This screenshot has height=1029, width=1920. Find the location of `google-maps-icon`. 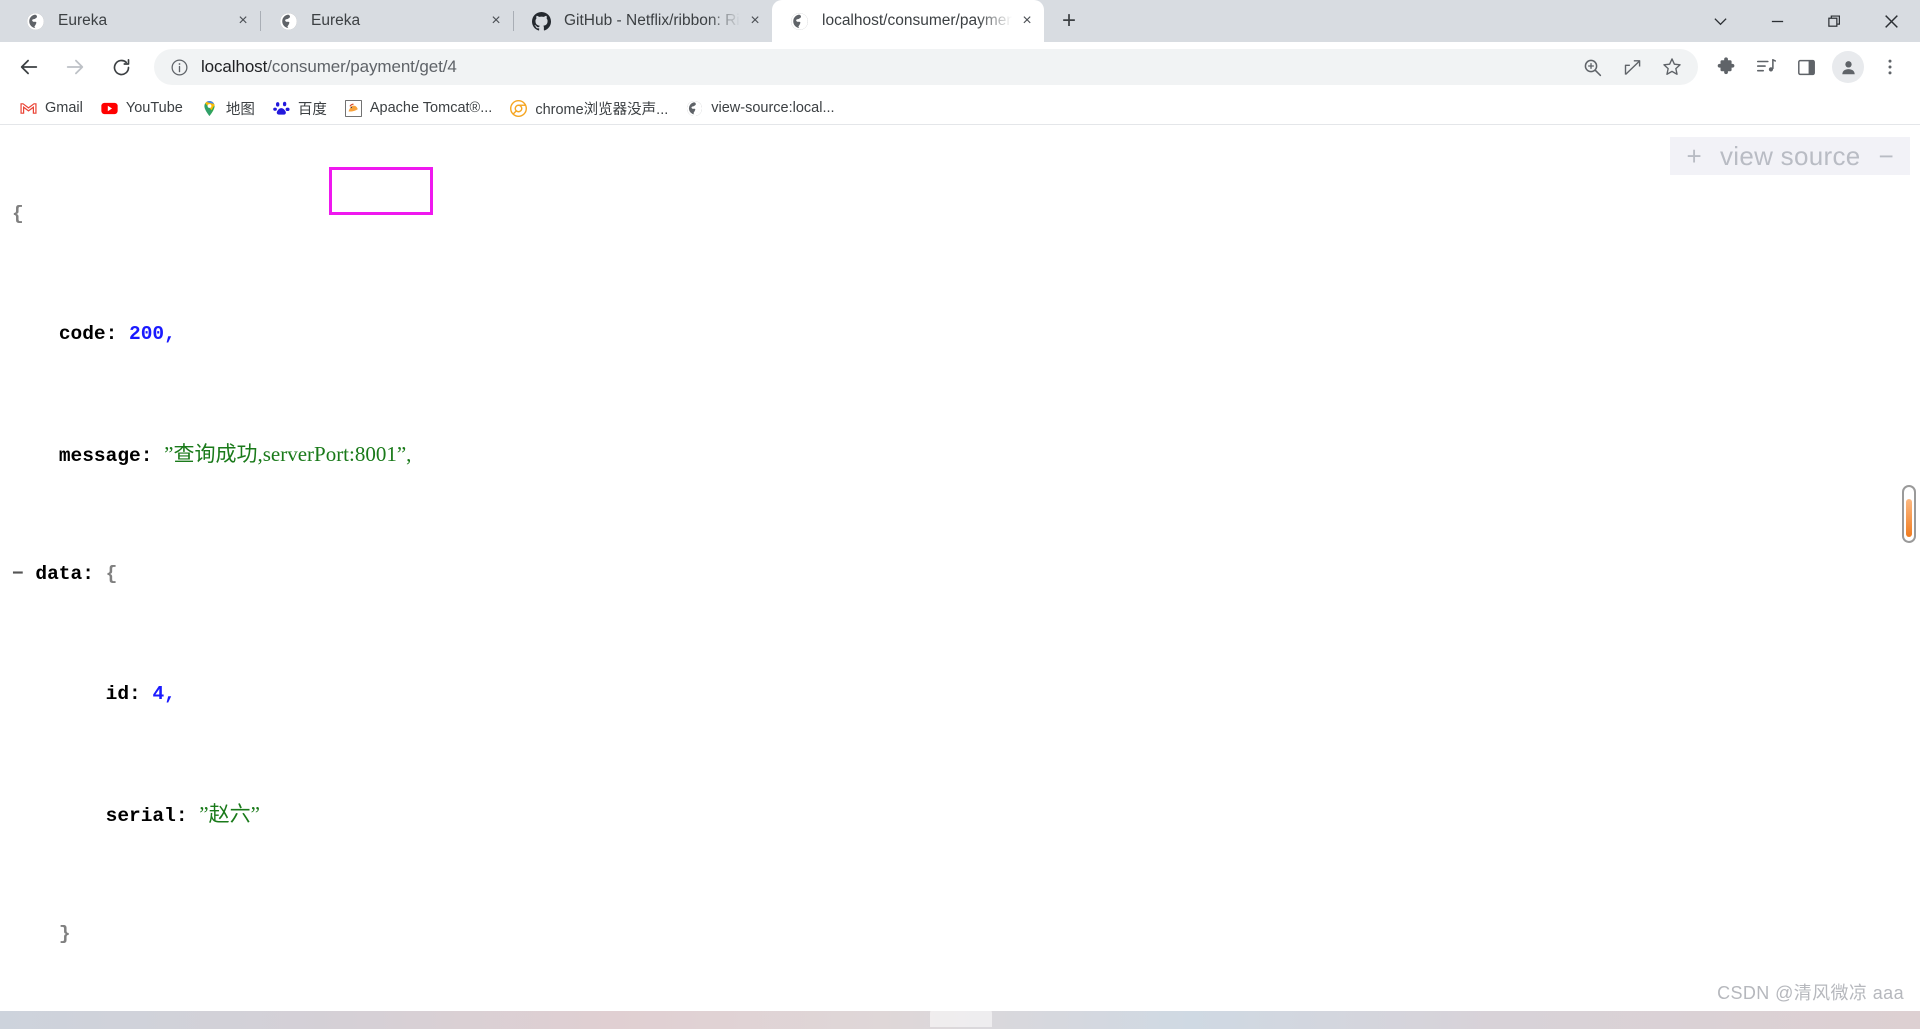

google-maps-icon is located at coordinates (209, 108).